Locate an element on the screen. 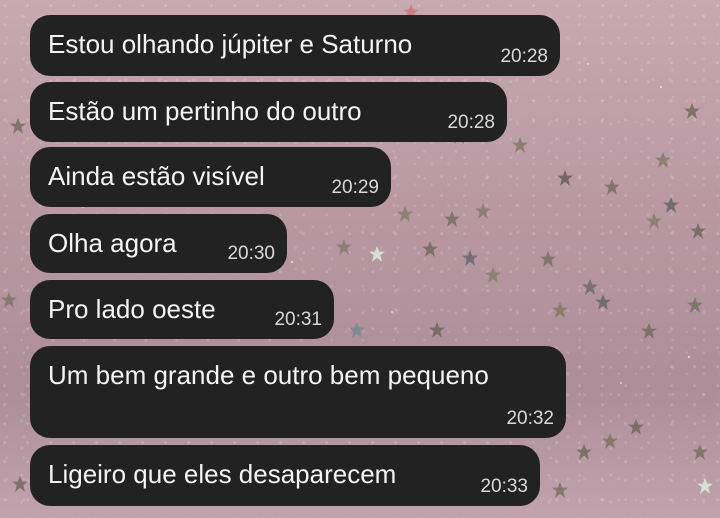  message-bubble: Olha agora 20:30 is located at coordinates (158, 243).